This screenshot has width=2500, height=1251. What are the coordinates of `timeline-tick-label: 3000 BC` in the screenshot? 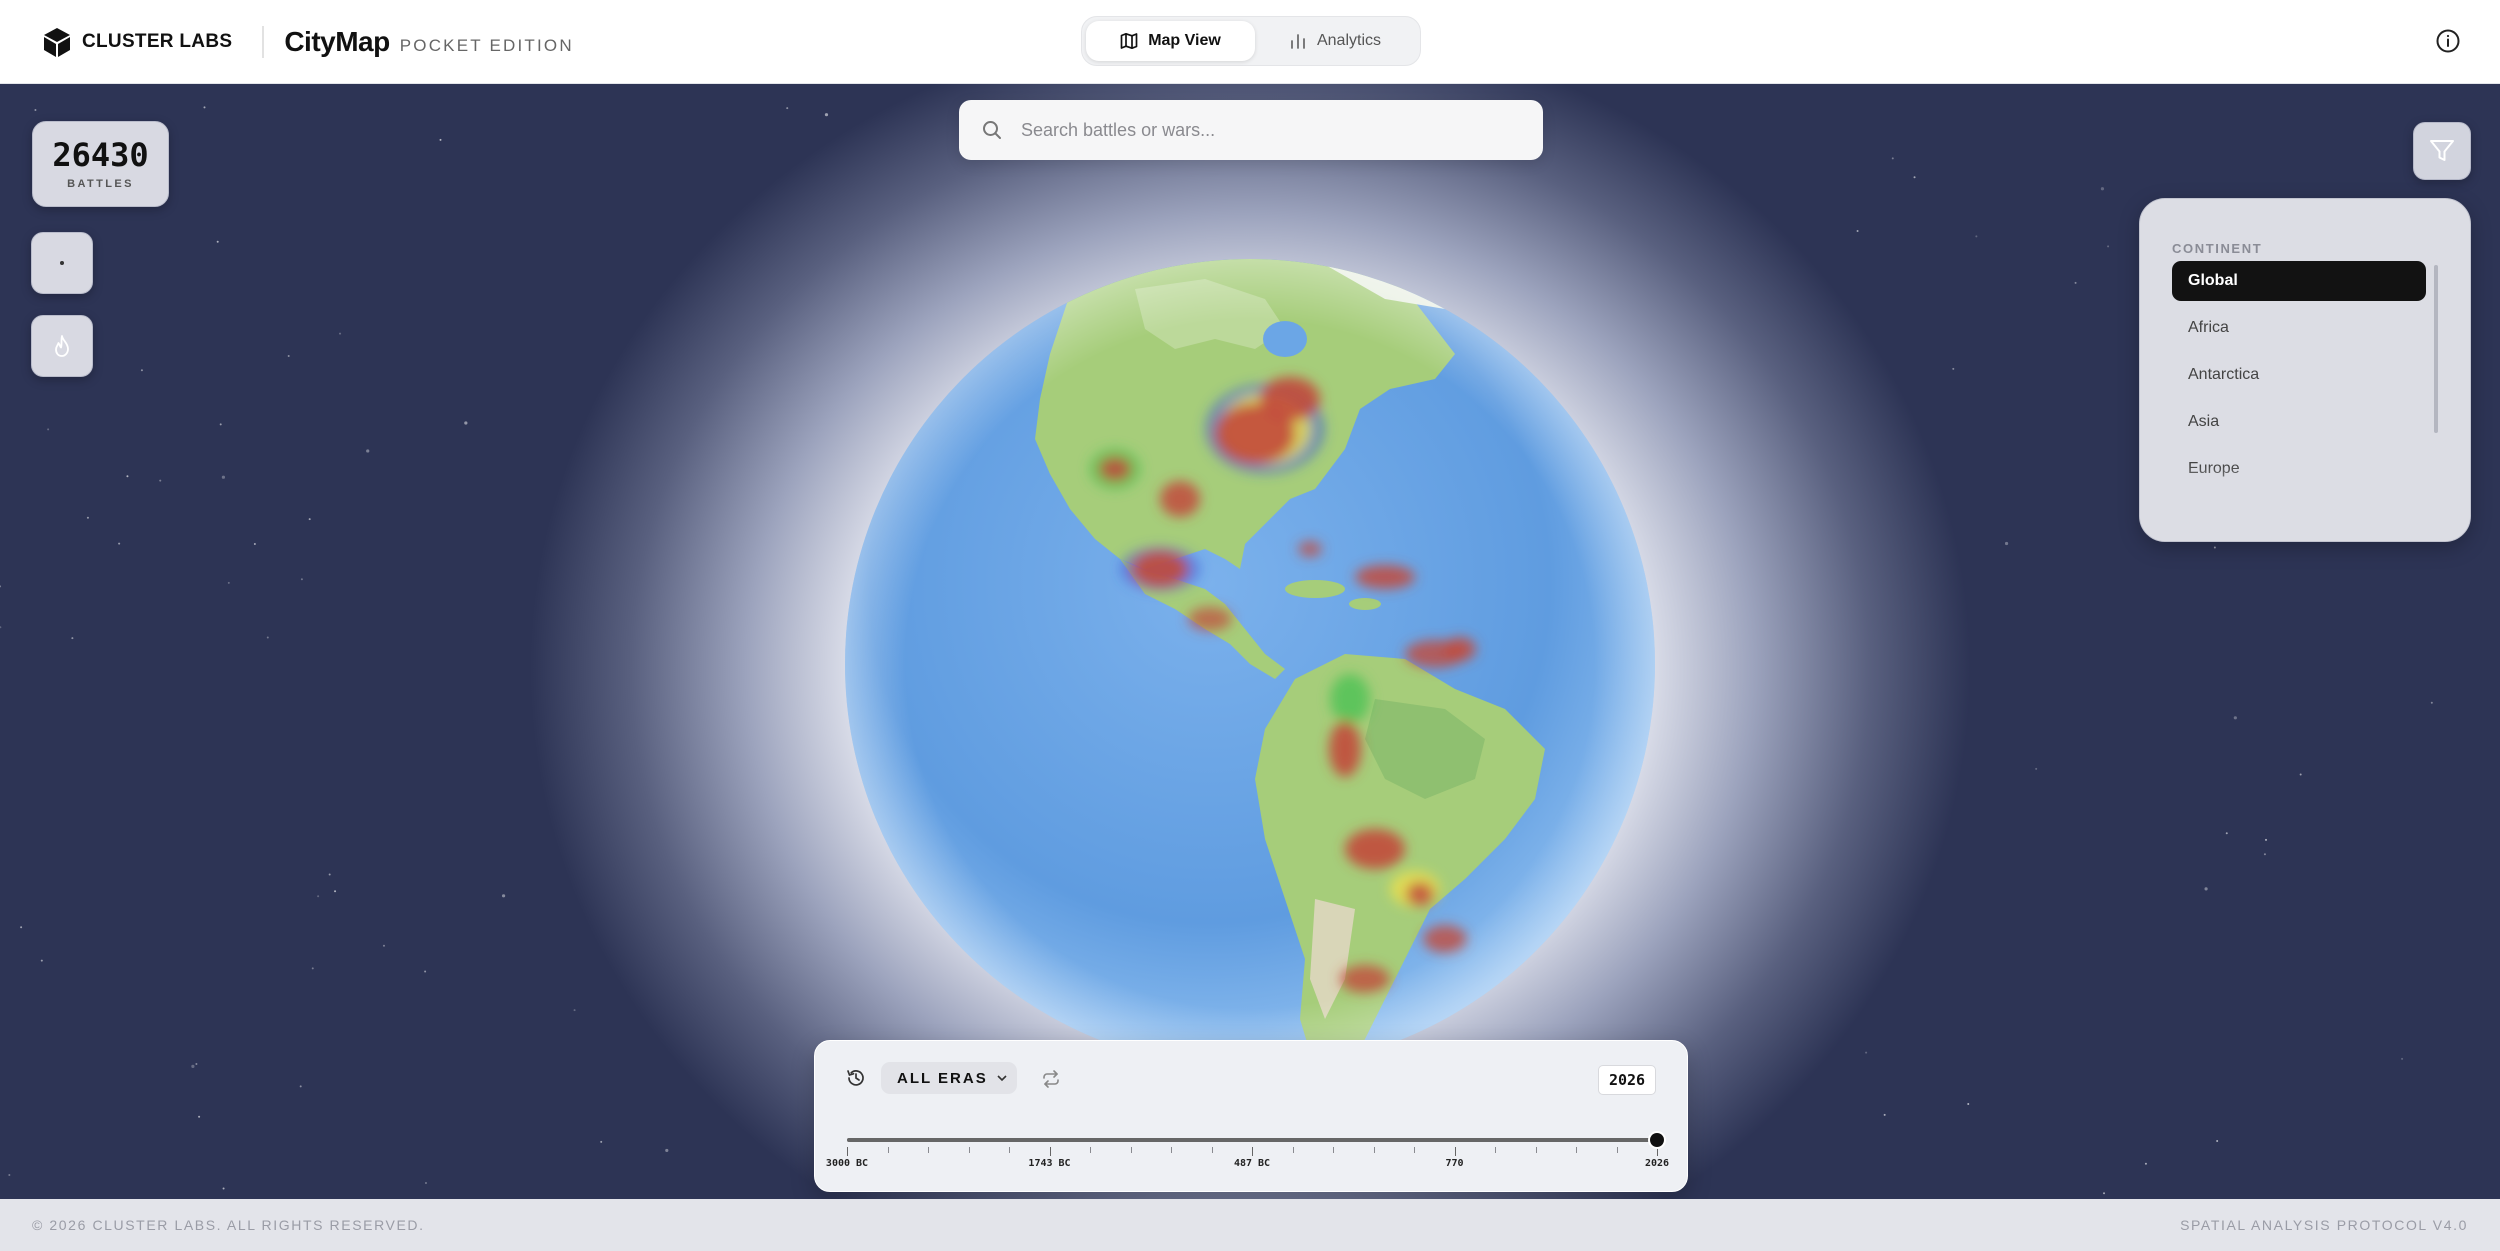 It's located at (847, 1163).